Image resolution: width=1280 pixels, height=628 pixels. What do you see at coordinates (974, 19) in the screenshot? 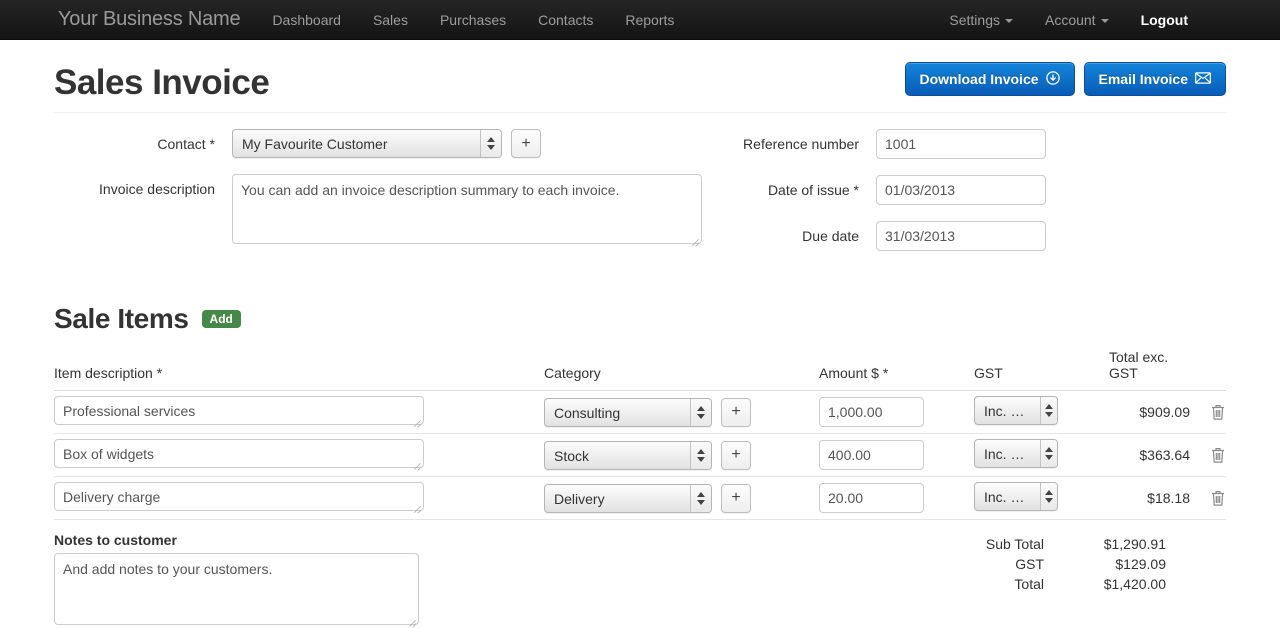
I see `nav-settings-label: Settings` at bounding box center [974, 19].